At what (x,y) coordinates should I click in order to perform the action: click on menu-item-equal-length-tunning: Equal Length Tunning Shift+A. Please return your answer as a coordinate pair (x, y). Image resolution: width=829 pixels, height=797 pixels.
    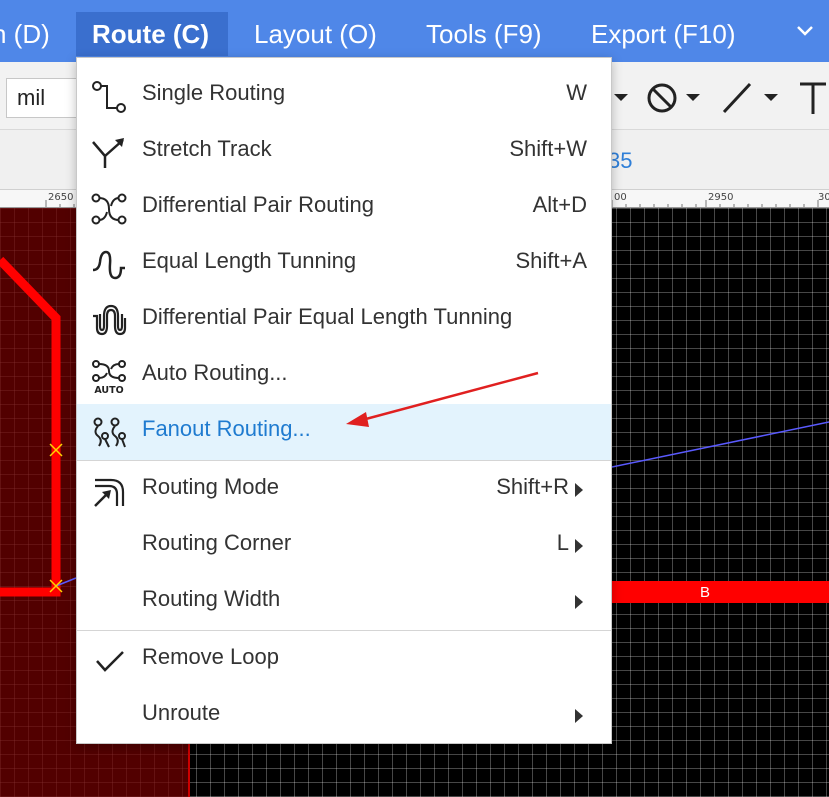
    Looking at the image, I should click on (344, 264).